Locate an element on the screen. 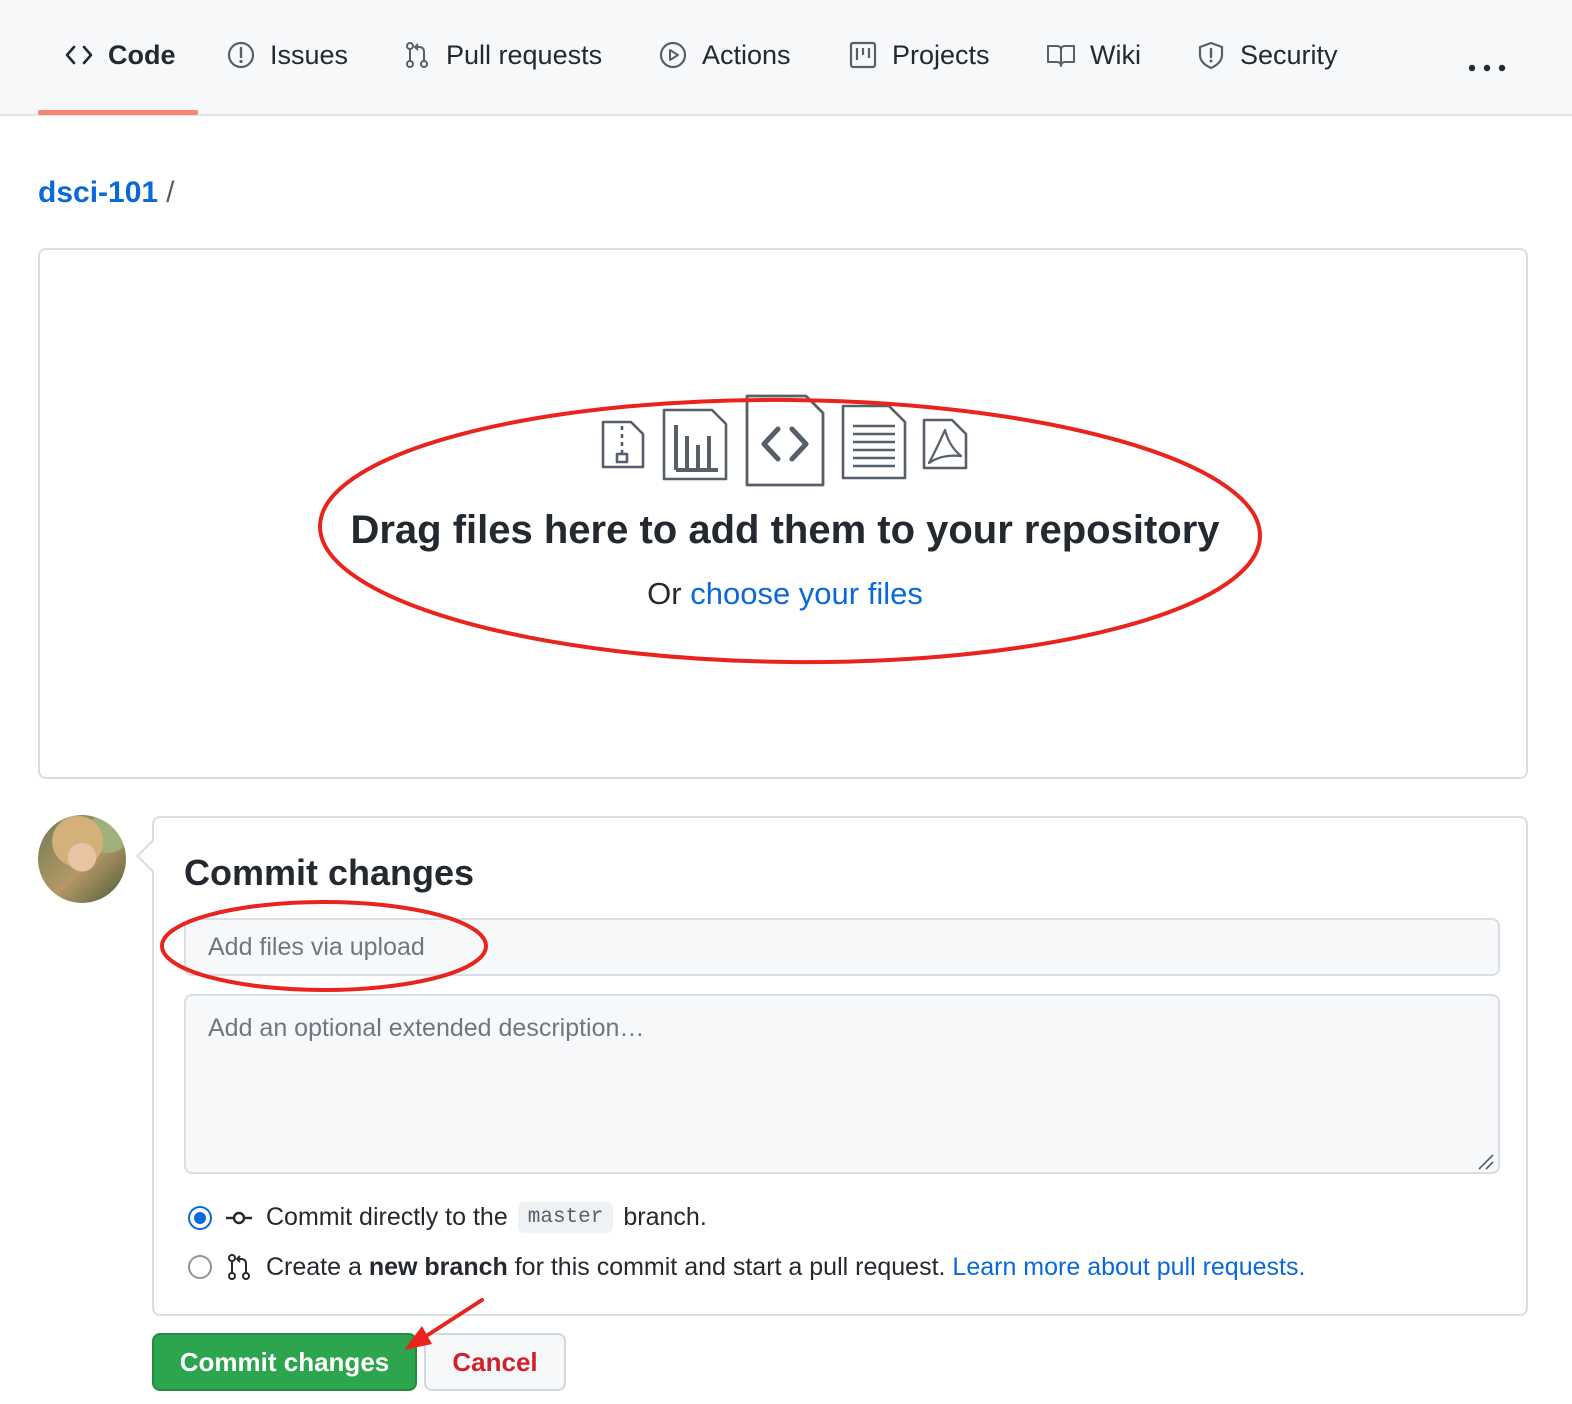  tab-label: Actions is located at coordinates (746, 55).